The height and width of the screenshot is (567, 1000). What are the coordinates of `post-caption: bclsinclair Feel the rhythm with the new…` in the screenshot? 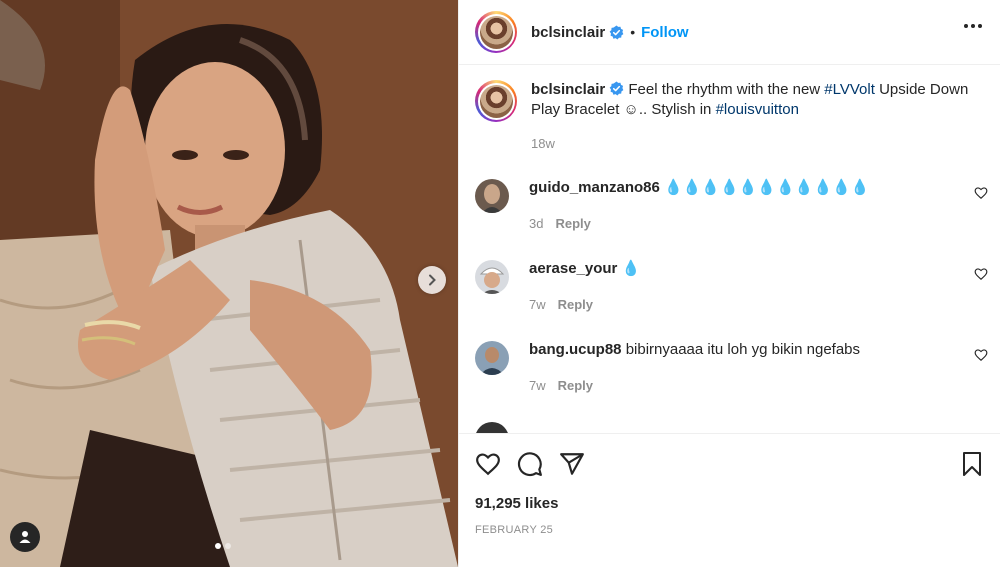 It's located at (729, 110).